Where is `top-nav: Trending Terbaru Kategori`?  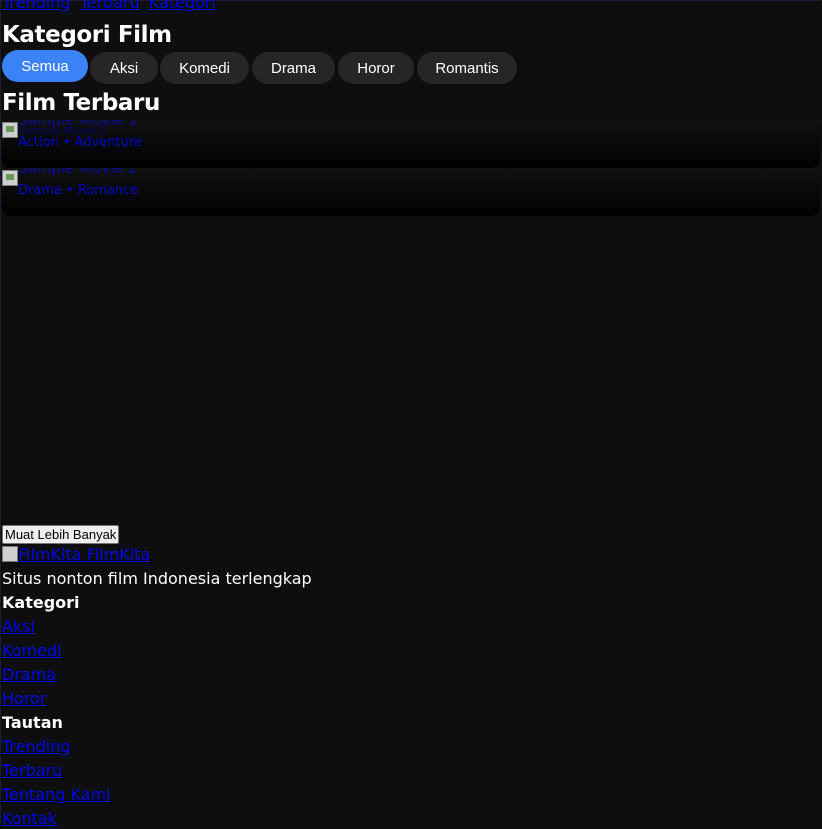
top-nav: Trending Terbaru Kategori is located at coordinates (111, 6).